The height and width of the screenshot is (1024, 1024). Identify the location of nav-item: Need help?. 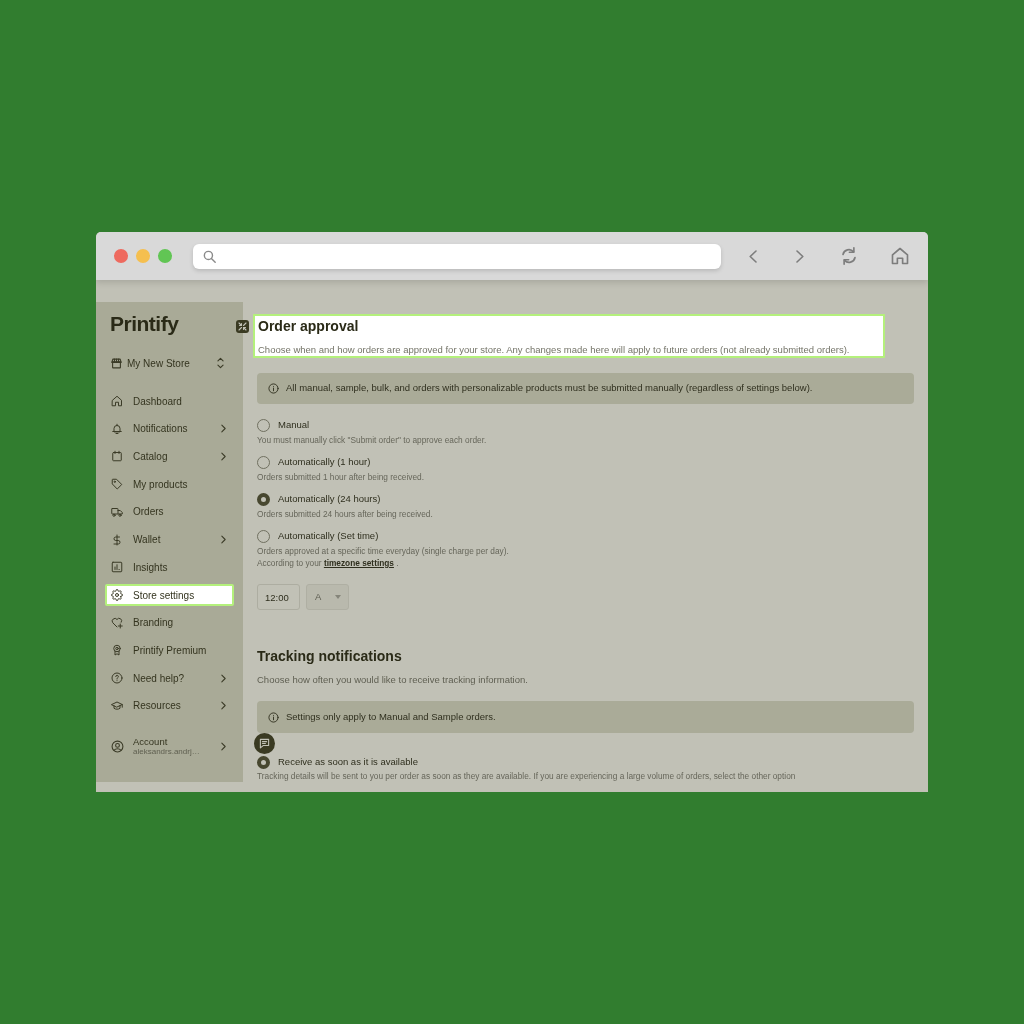
(169, 678).